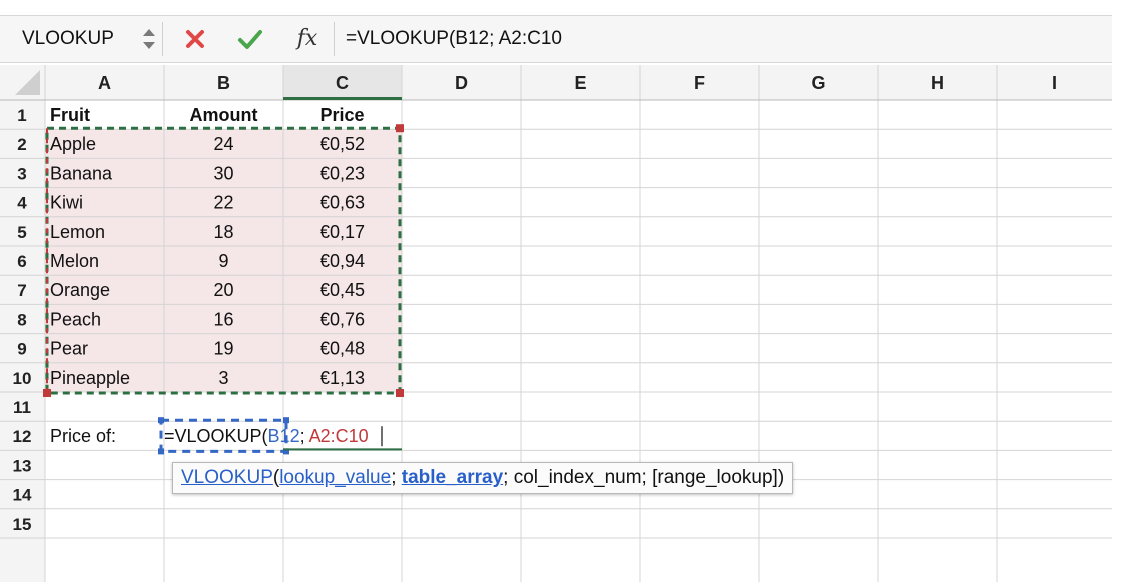 This screenshot has width=1124, height=582. Describe the element at coordinates (195, 39) in the screenshot. I see `x-mark-icon` at that location.